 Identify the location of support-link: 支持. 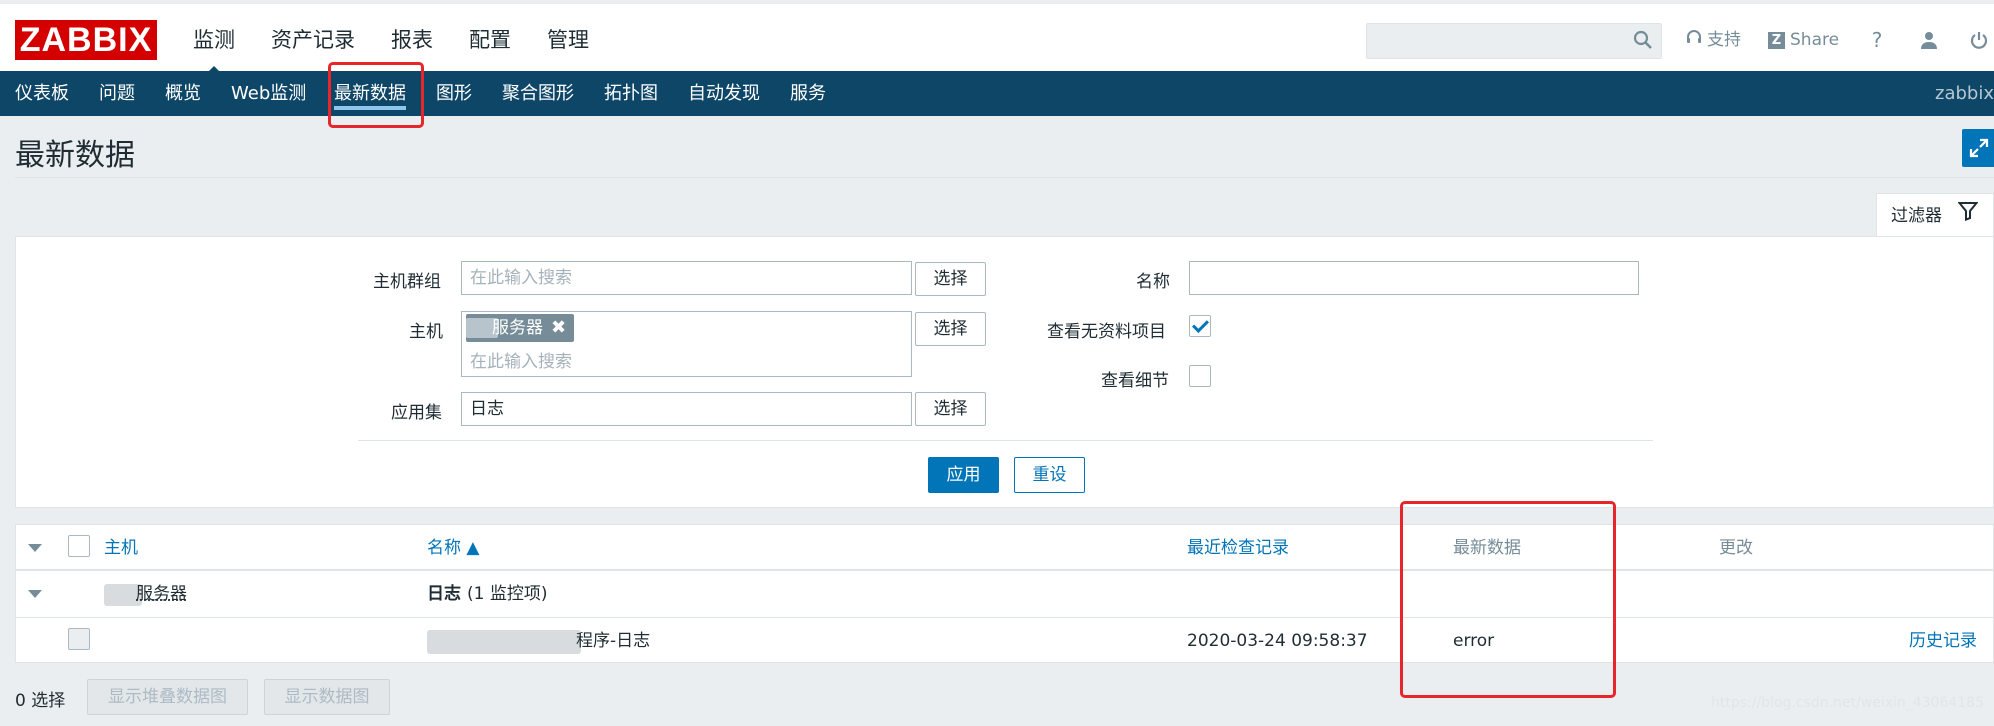
(1713, 40).